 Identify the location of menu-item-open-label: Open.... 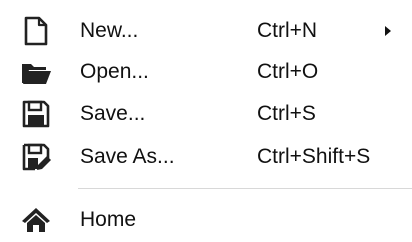
(114, 71).